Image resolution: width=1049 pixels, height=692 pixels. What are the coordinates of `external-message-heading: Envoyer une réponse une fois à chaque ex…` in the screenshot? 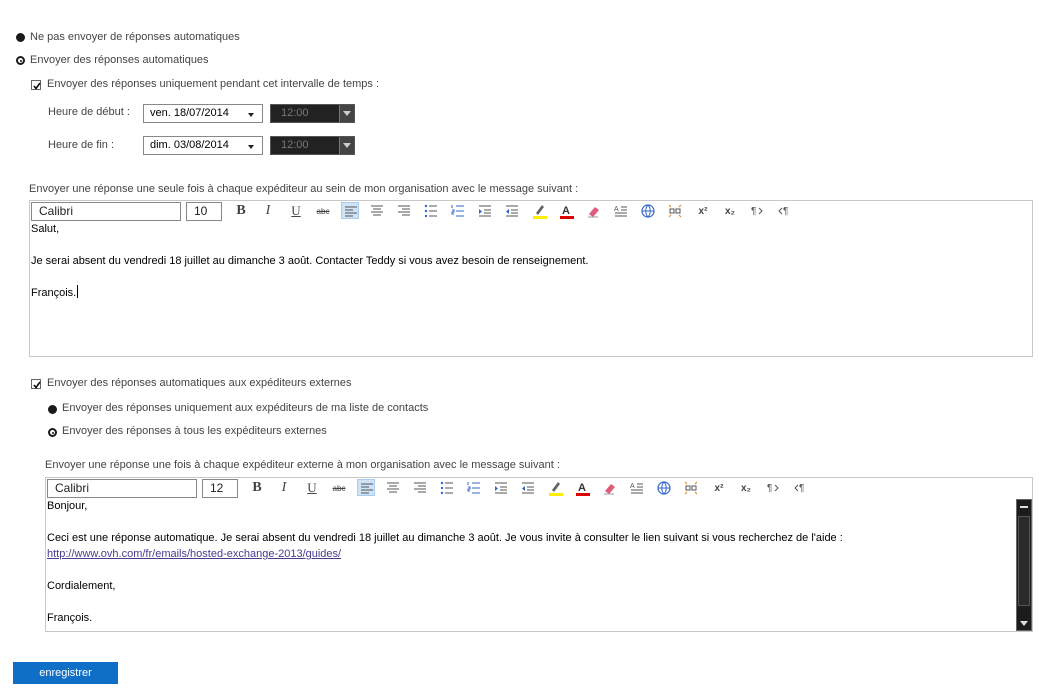 It's located at (302, 465).